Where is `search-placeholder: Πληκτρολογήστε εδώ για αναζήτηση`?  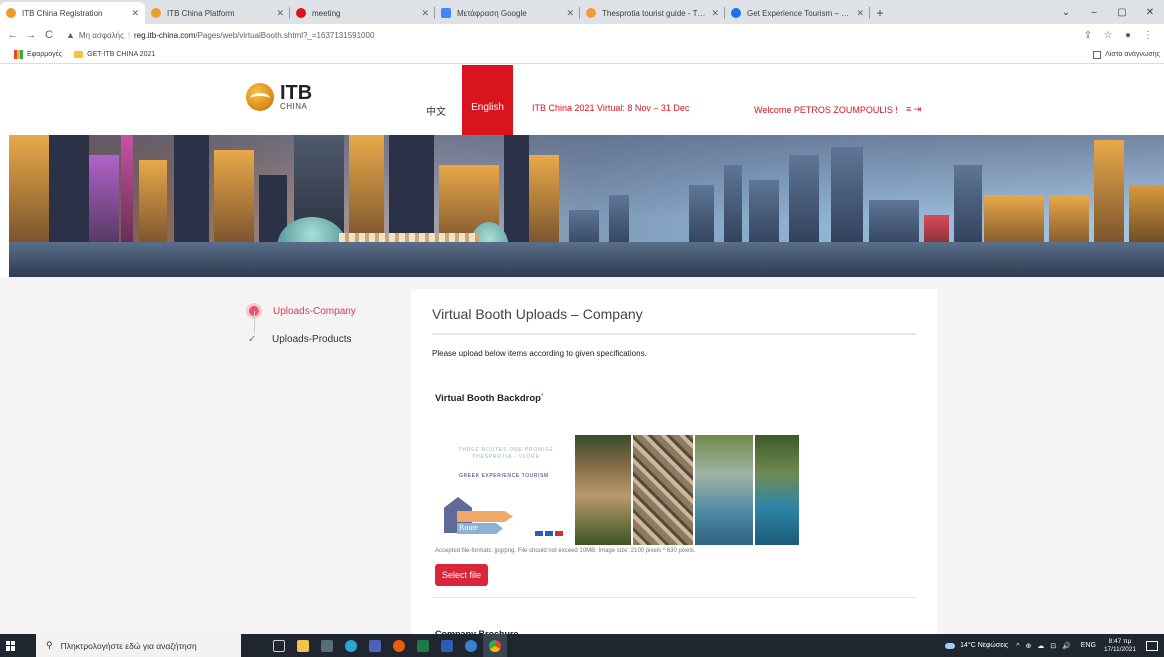 search-placeholder: Πληκτρολογήστε εδώ για αναζήτηση is located at coordinates (128, 645).